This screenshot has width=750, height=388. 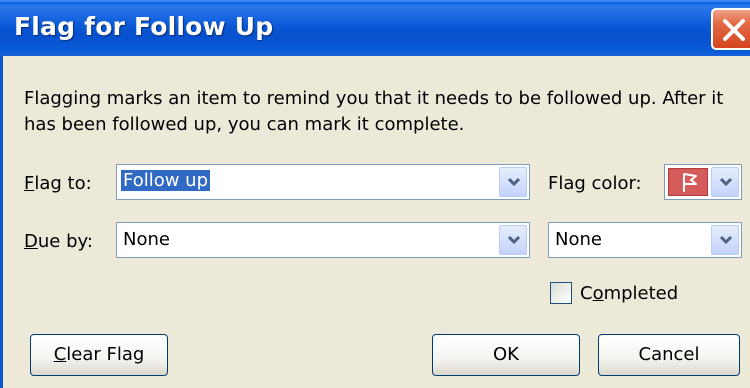 What do you see at coordinates (645, 240) in the screenshot?
I see `due-time-combo: None` at bounding box center [645, 240].